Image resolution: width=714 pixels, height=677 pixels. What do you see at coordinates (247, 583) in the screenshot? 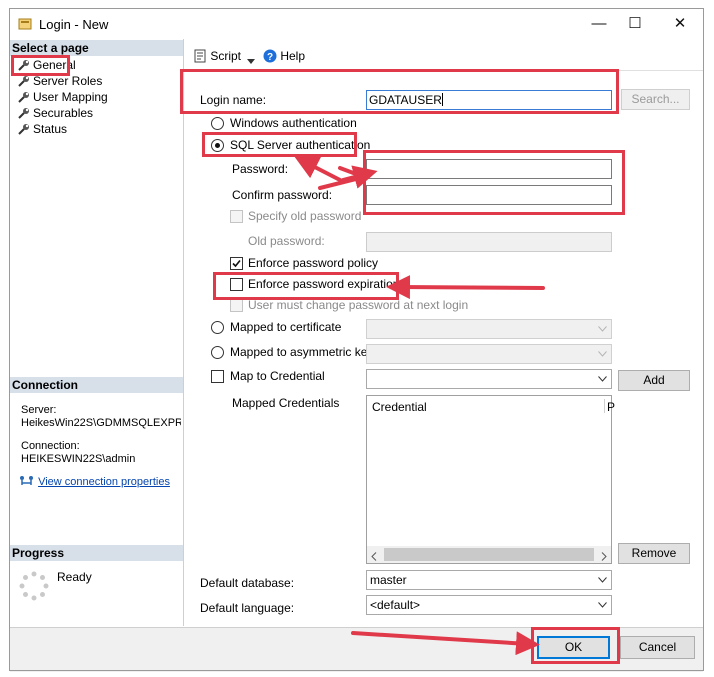
I see `default-database-label: Default database:` at bounding box center [247, 583].